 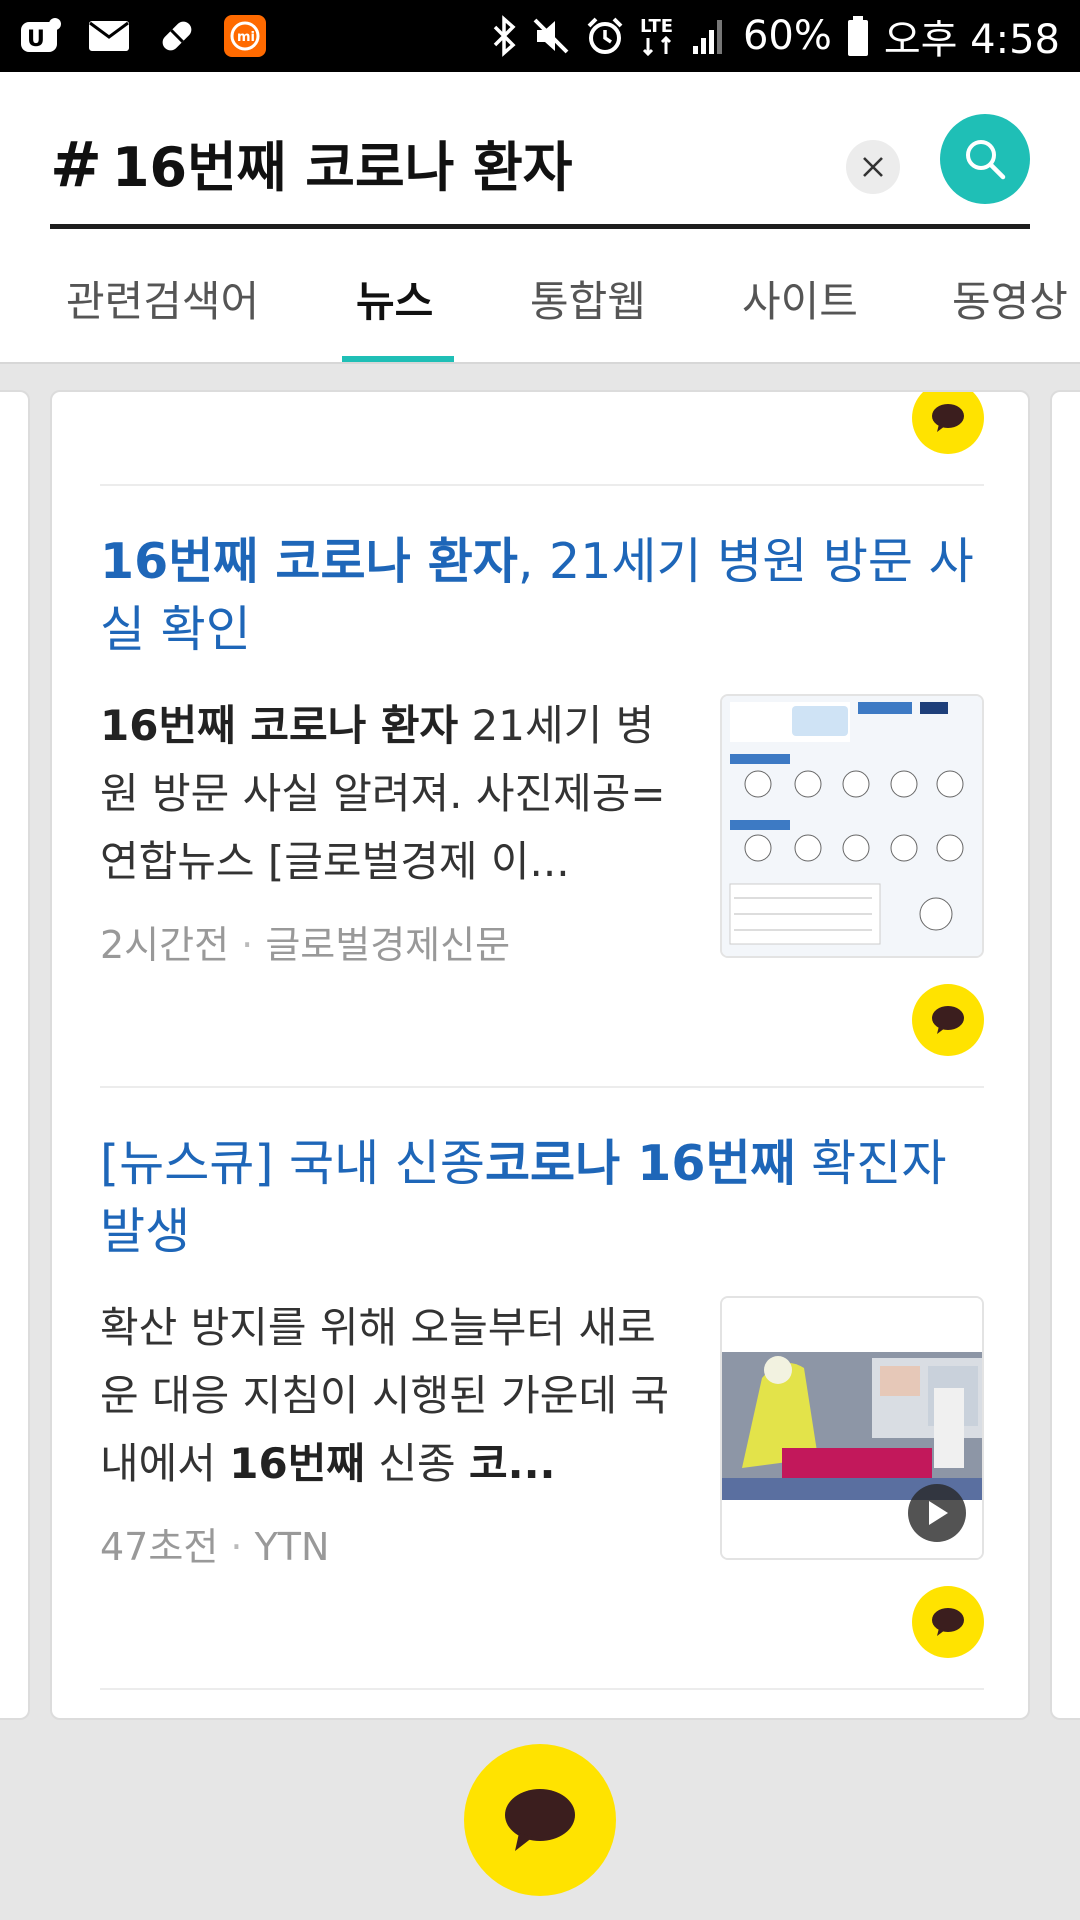 I want to click on clear-search-button, so click(x=873, y=167).